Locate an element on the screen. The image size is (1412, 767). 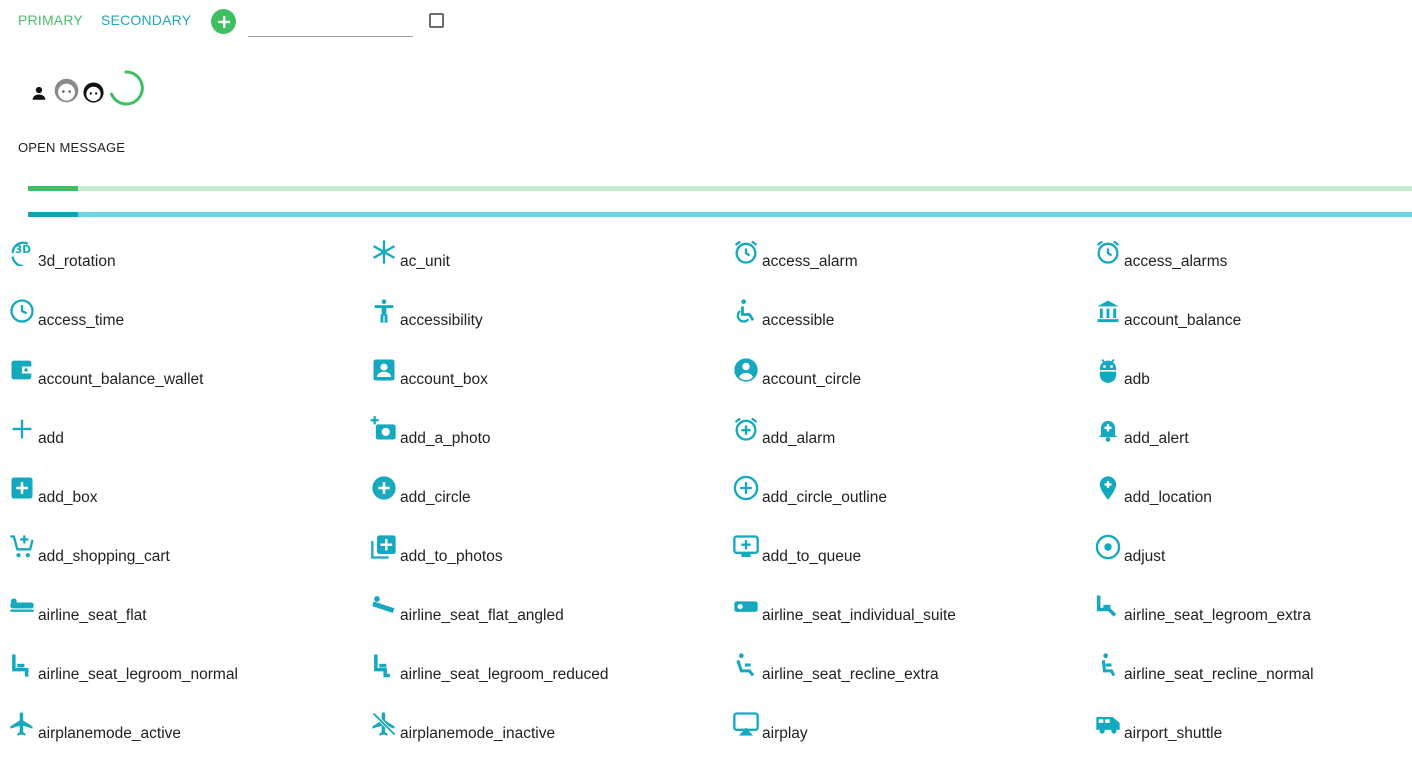
account-circle-icon is located at coordinates (746, 370).